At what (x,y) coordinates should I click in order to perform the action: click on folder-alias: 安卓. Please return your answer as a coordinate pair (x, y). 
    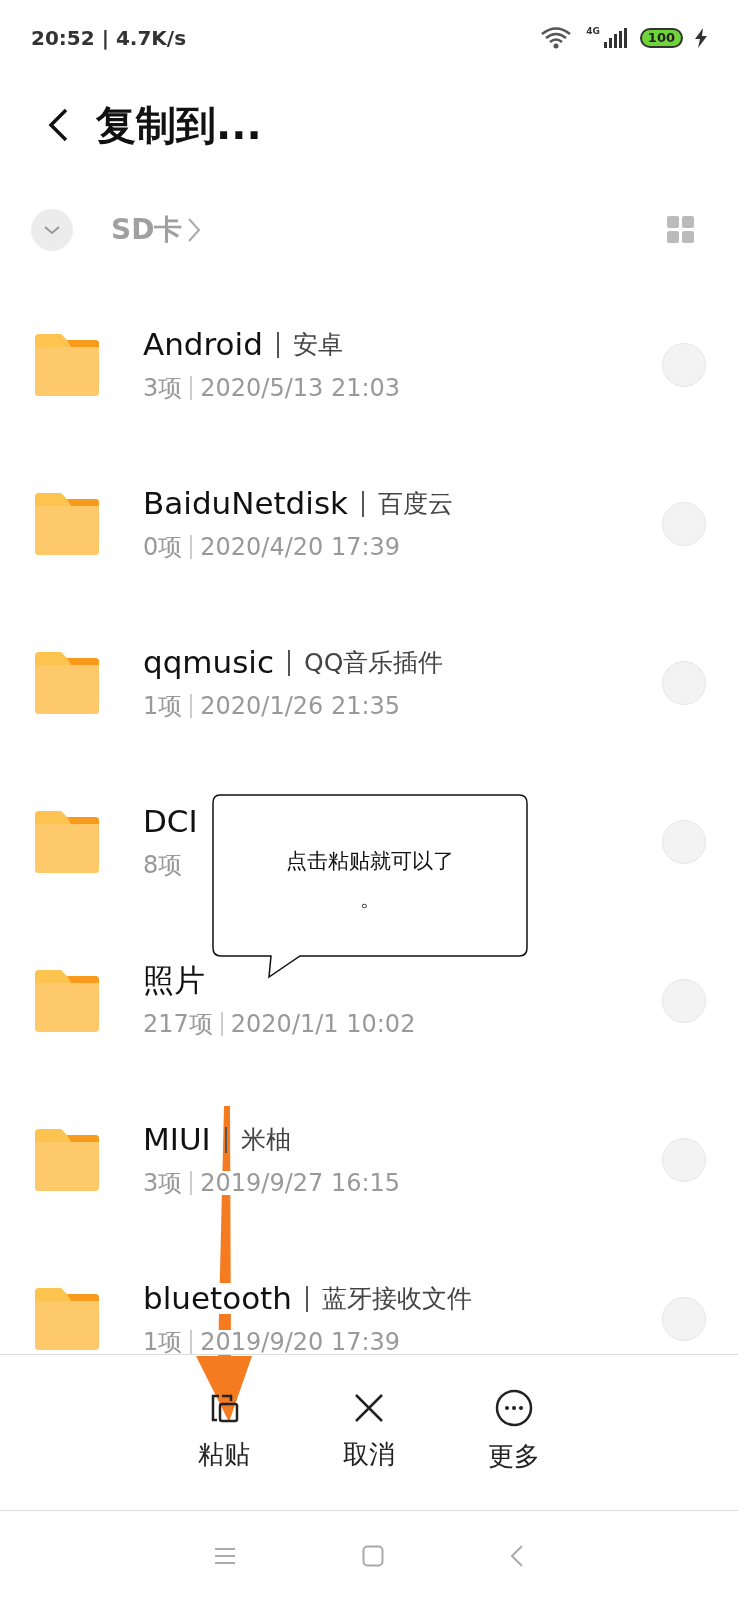
    Looking at the image, I should click on (317, 344).